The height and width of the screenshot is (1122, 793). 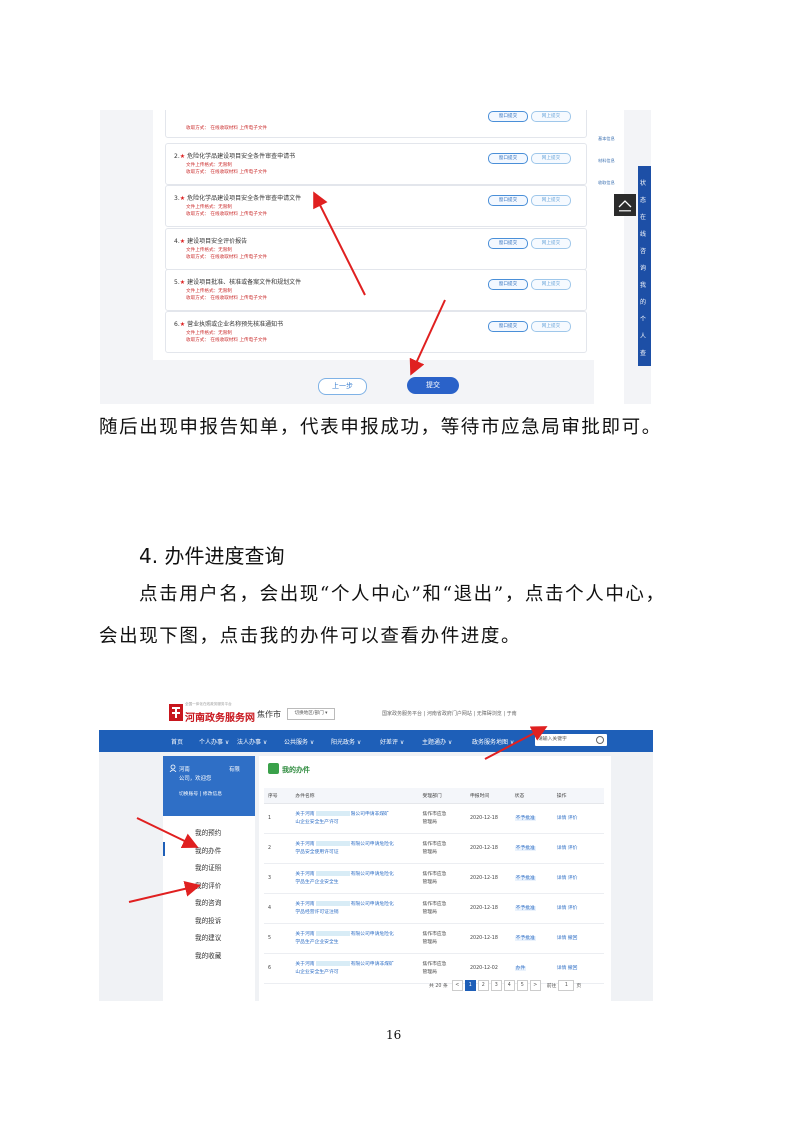 I want to click on material-receive-method: 收取方式： 在线收取材料 上传电子文件, so click(x=227, y=340).